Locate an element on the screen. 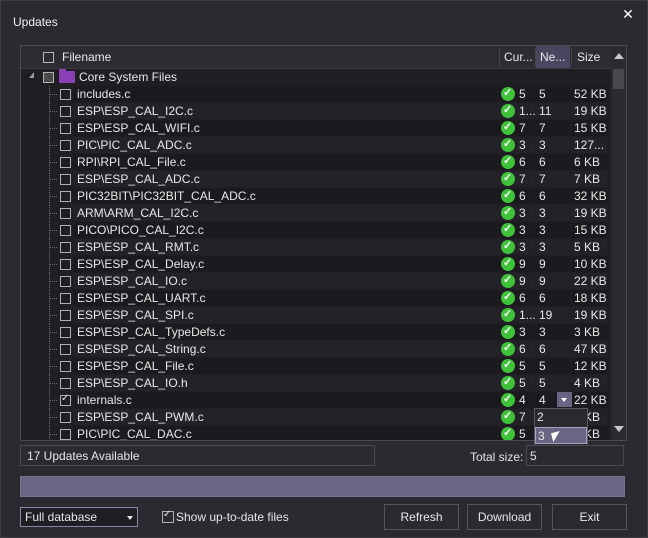  table-row: ESP\ESP_CAL_File.c5512 KB is located at coordinates (316, 366).